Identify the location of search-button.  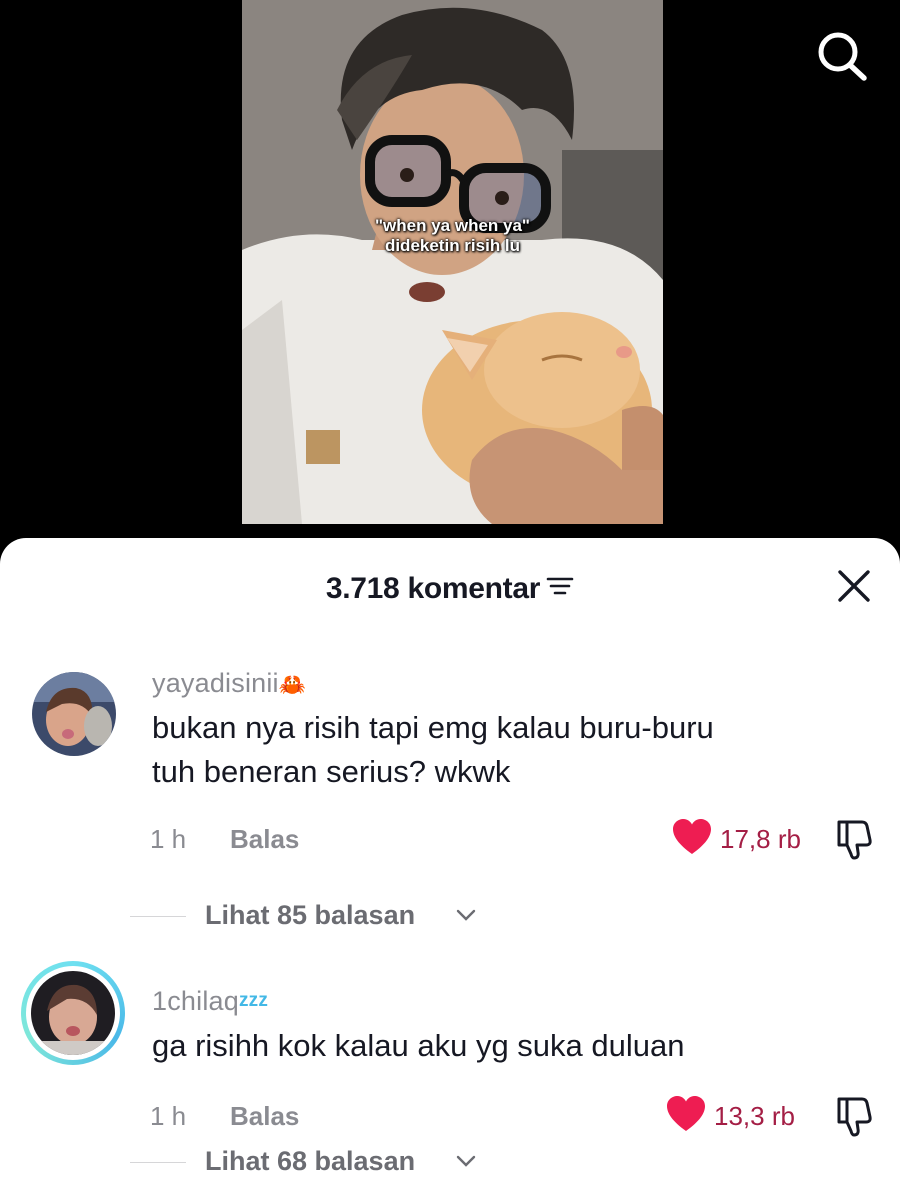
(842, 56).